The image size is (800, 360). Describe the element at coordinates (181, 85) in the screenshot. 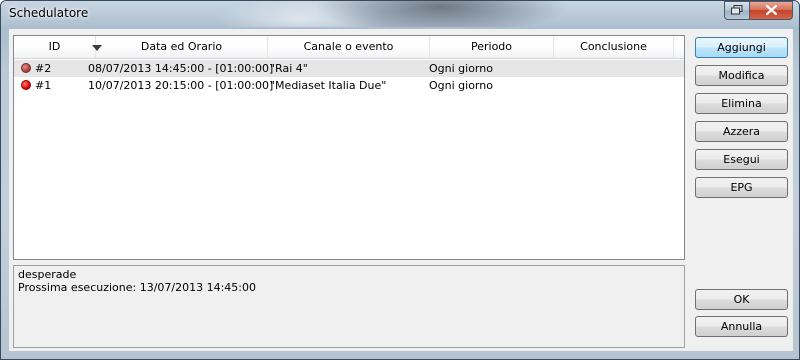

I see `row-datetime: 10/07/2013 20:15:00 - [01:00:00]` at that location.